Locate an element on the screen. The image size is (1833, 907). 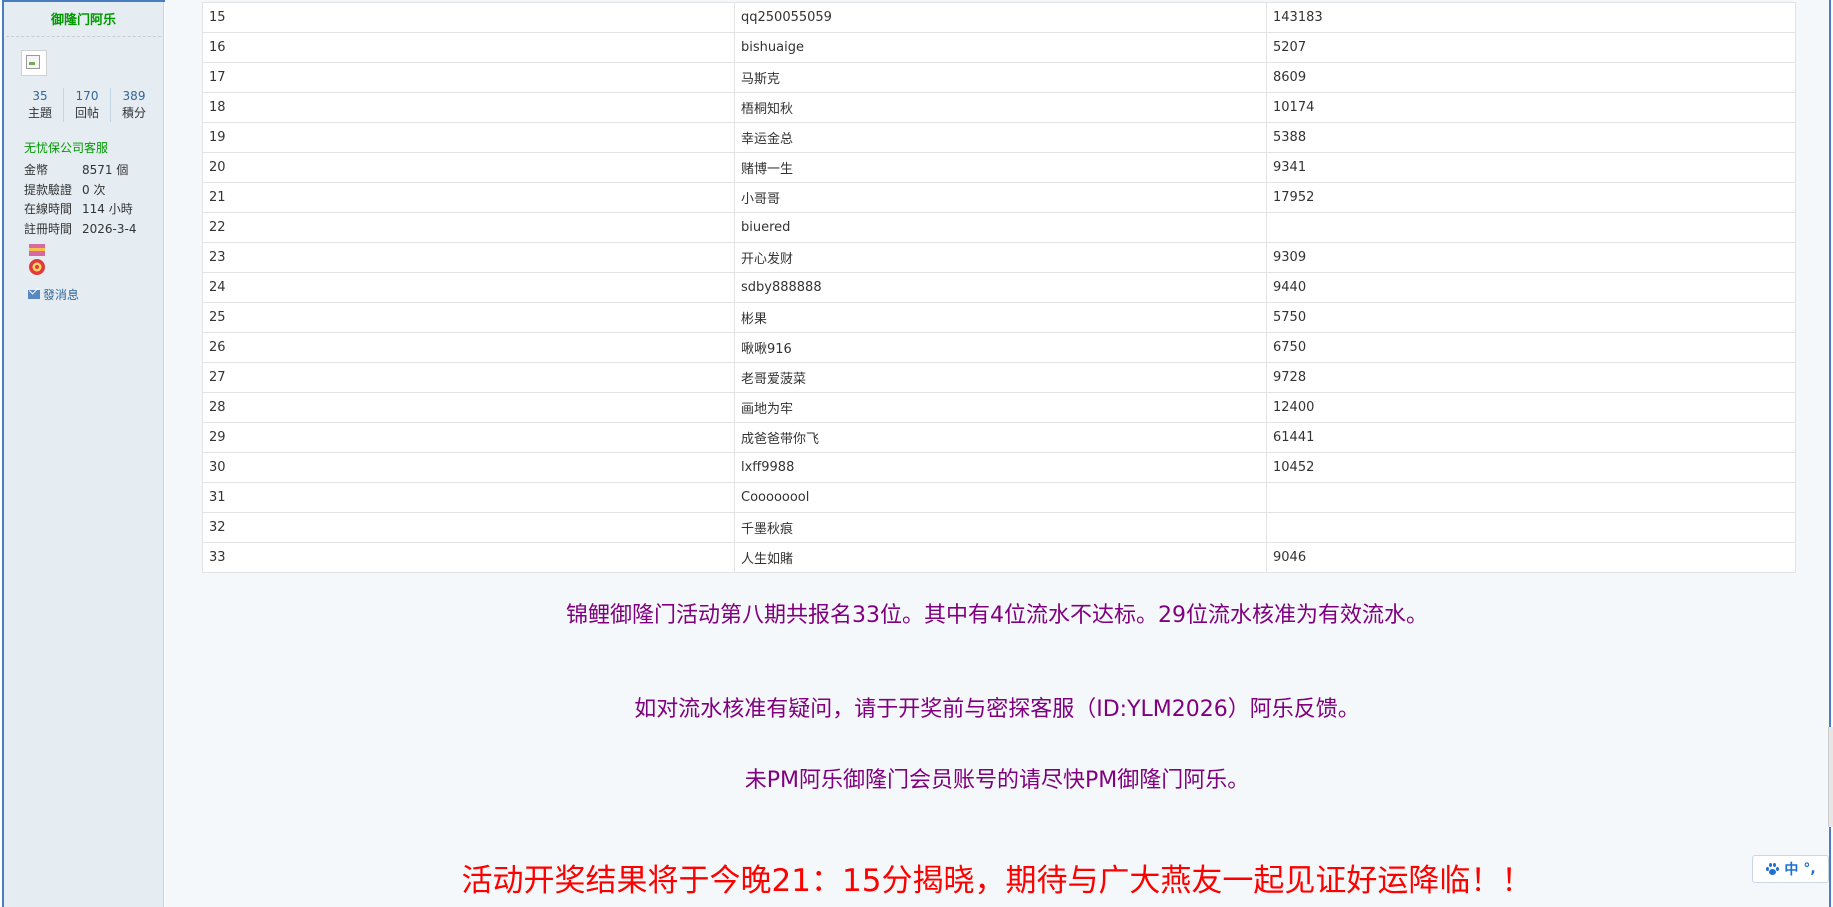
info-value: 114 小時 is located at coordinates (107, 209).